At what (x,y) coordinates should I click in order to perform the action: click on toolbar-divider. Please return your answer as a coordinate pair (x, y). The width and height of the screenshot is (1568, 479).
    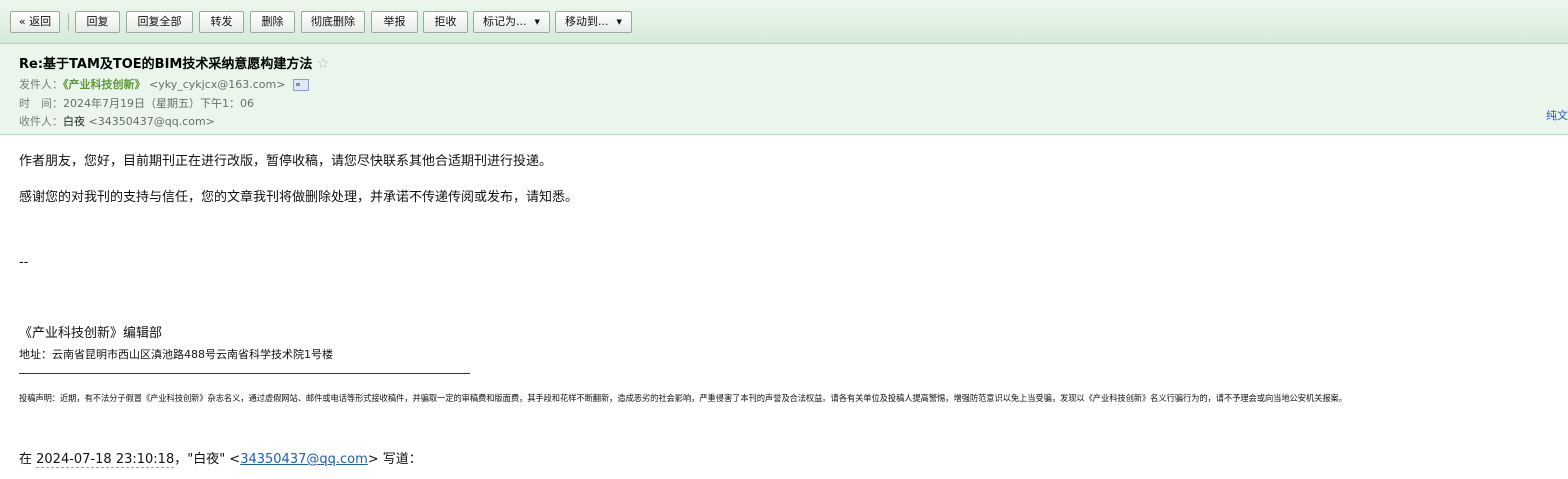
    Looking at the image, I should click on (68, 22).